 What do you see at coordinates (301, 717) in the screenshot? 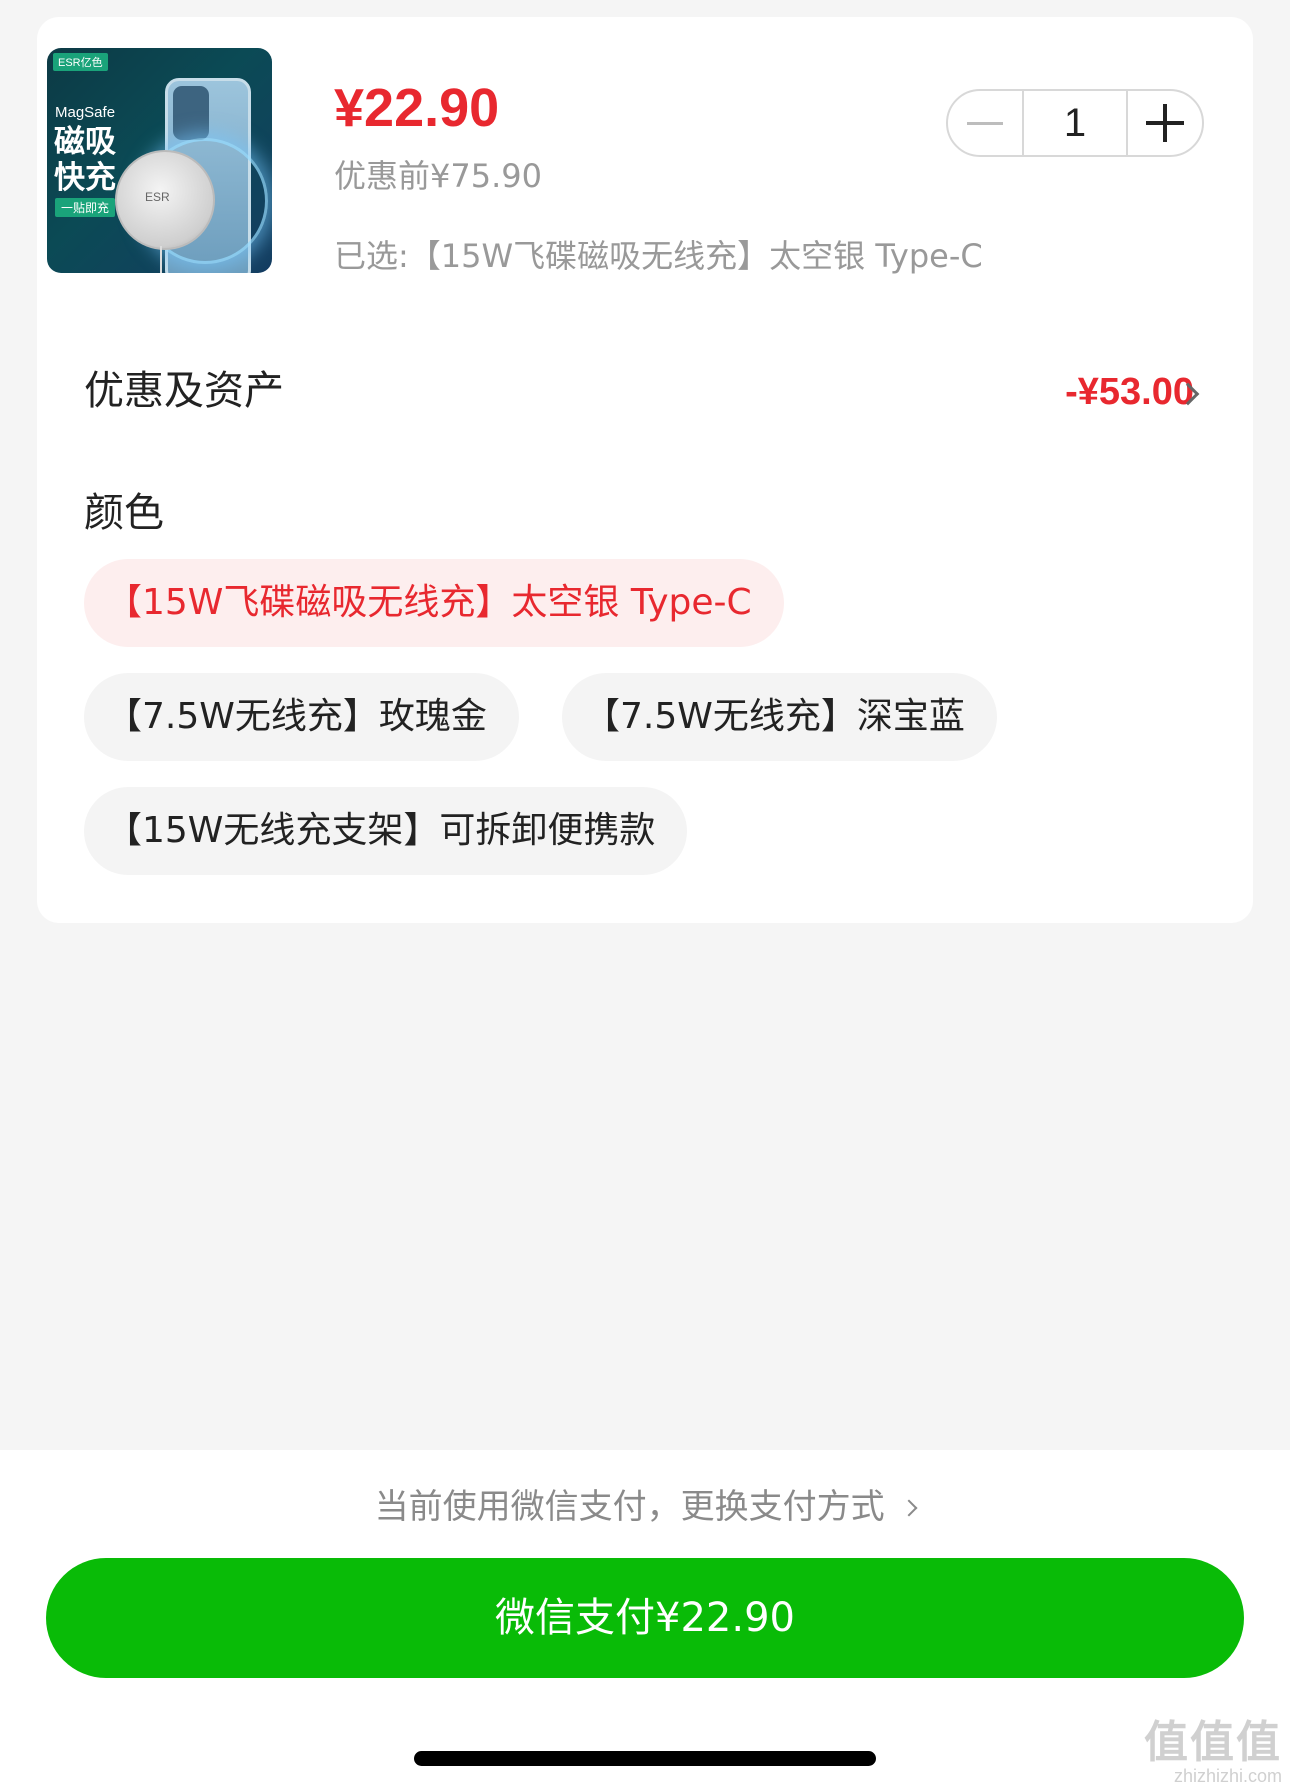
I see `color-option-rose-gold: 【7.5W无线充】玫瑰金` at bounding box center [301, 717].